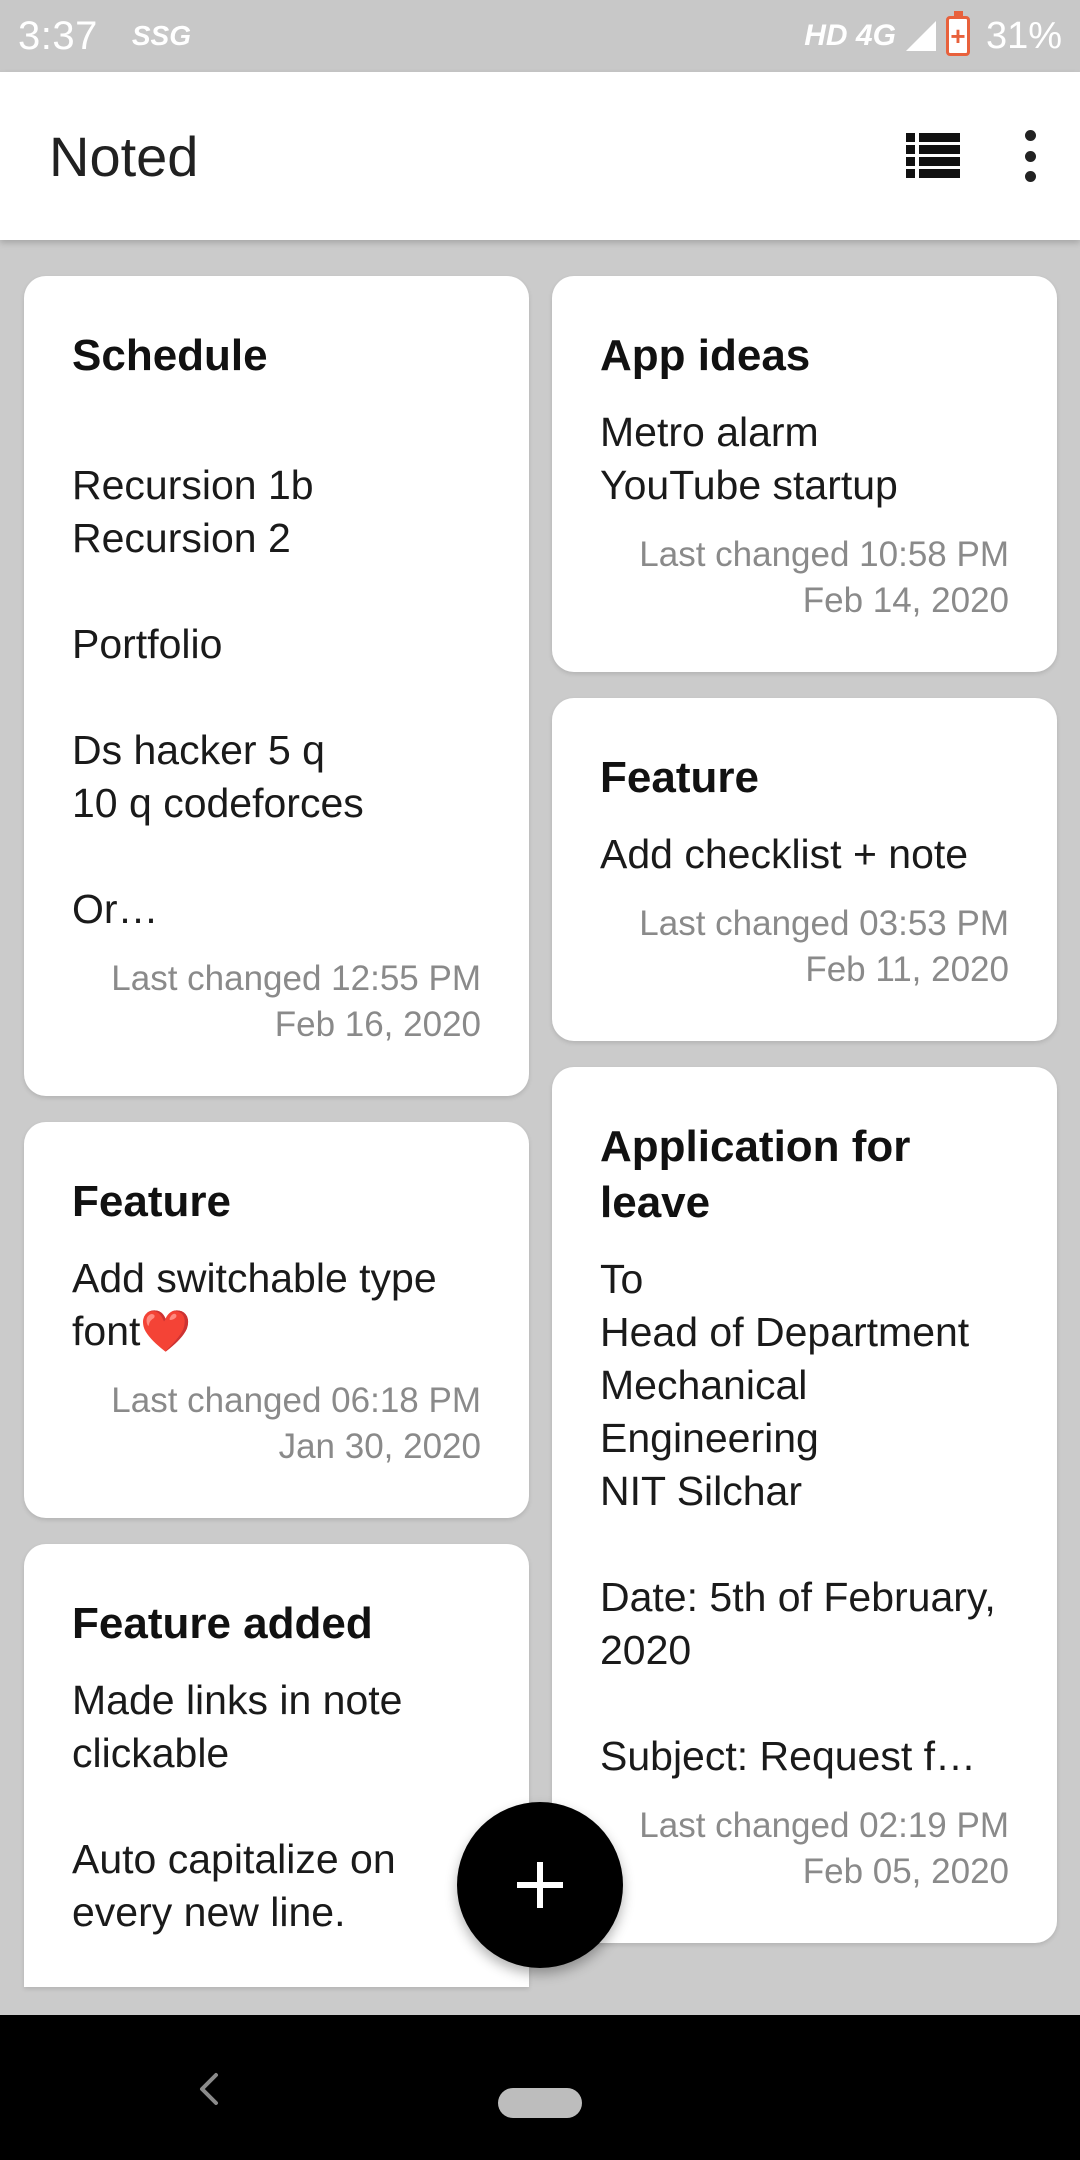  I want to click on note-body: Metro alarm YouTube startup, so click(749, 458).